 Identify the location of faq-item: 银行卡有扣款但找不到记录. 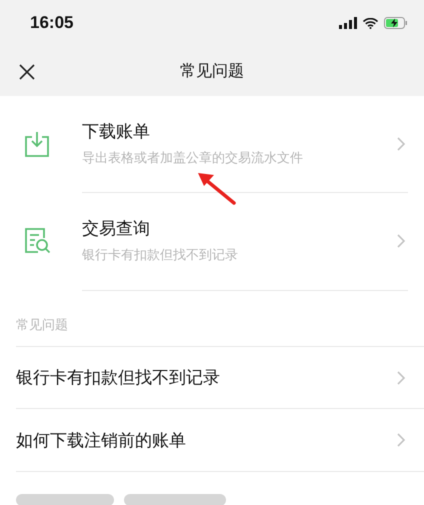
(118, 377).